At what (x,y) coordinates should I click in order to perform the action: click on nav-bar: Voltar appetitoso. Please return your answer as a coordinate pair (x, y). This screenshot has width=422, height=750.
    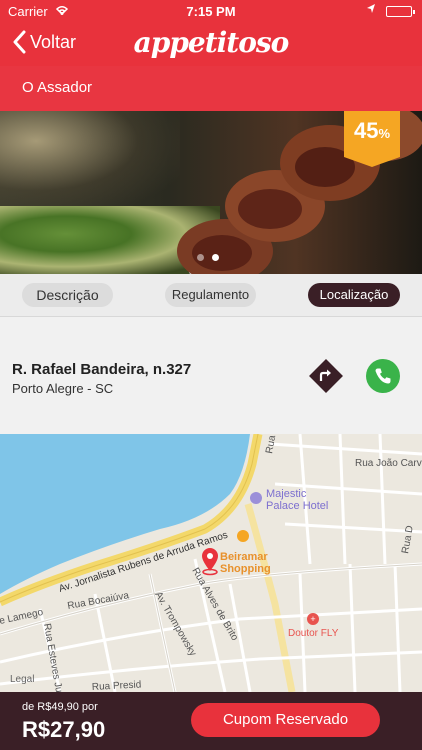
    Looking at the image, I should click on (211, 44).